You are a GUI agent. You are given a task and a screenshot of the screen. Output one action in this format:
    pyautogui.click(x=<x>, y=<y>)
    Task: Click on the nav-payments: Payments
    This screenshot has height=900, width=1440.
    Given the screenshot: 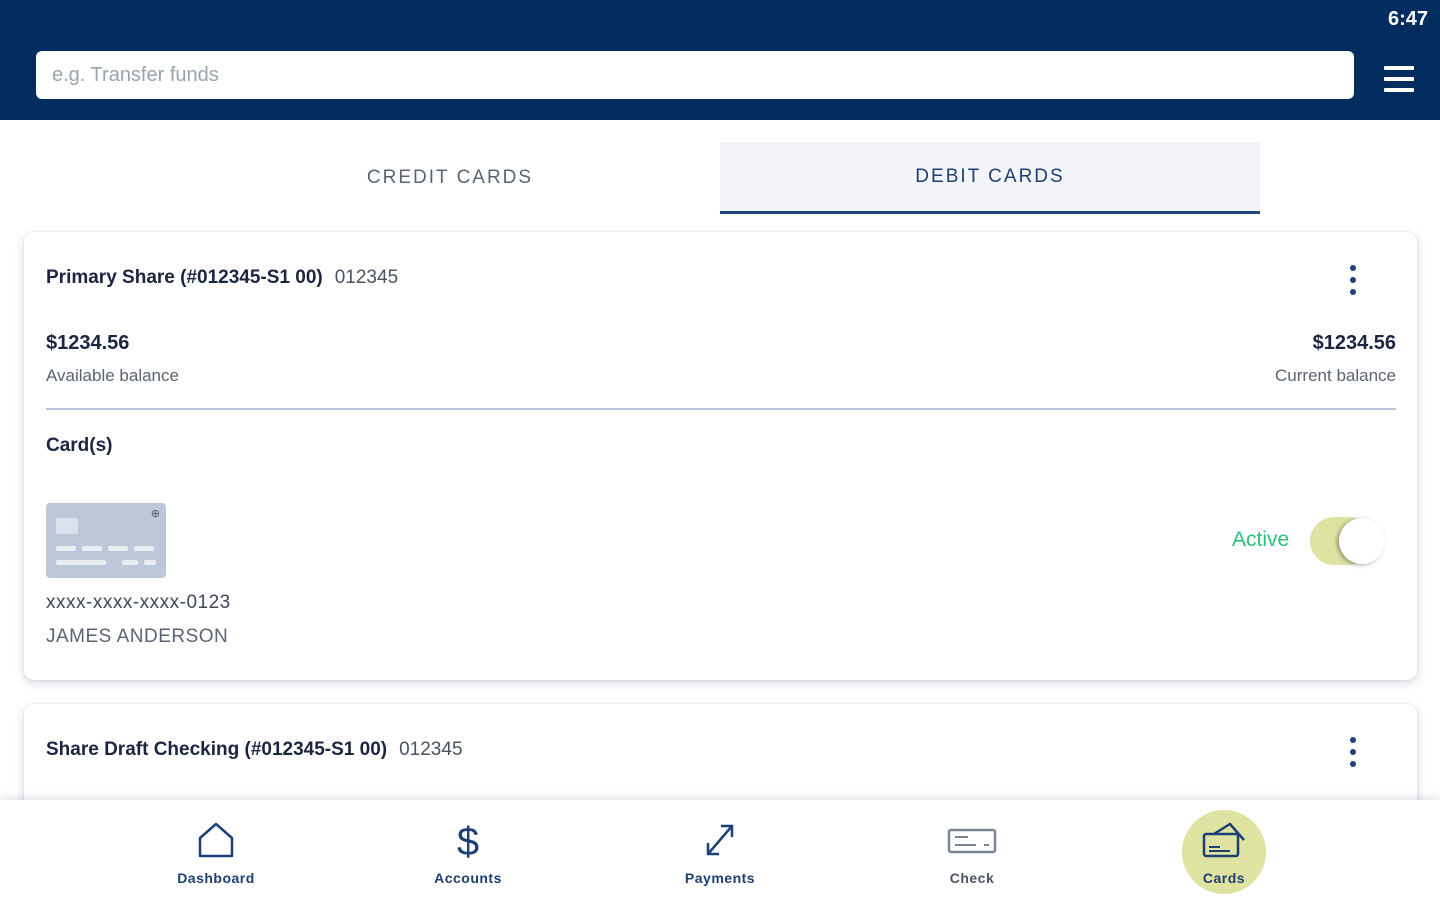 What is the action you would take?
    pyautogui.click(x=720, y=850)
    